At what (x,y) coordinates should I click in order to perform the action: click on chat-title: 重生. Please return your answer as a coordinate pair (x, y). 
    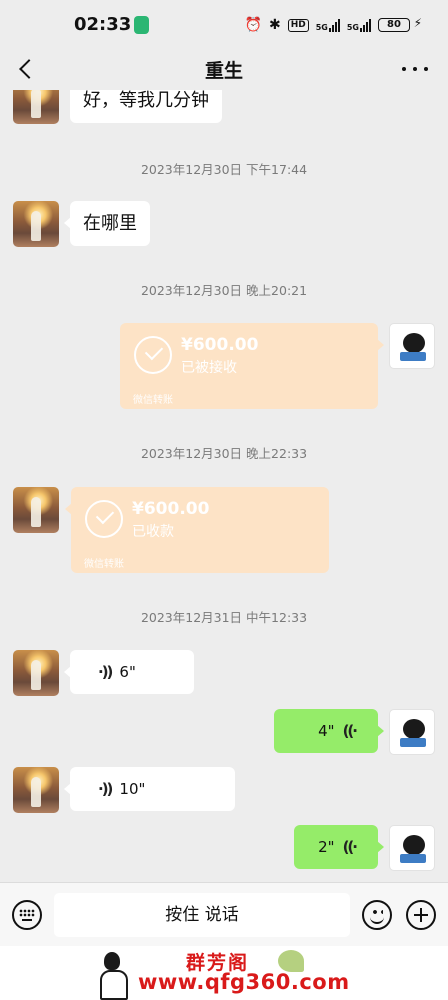
    Looking at the image, I should click on (223, 71).